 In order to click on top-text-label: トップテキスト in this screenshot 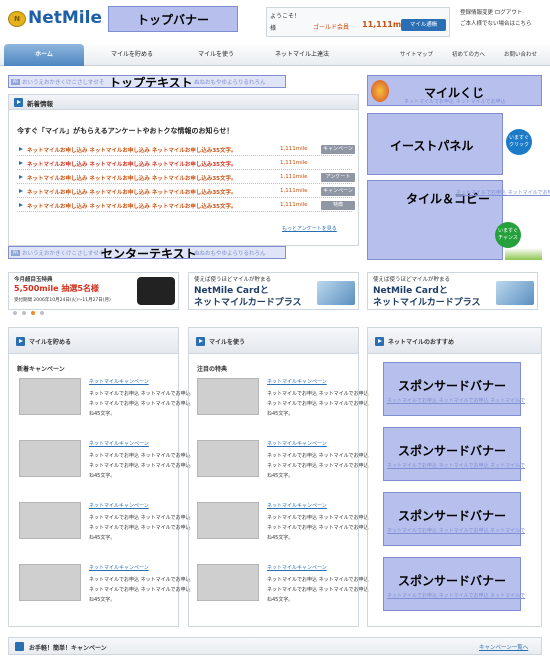, I will do `click(151, 82)`.